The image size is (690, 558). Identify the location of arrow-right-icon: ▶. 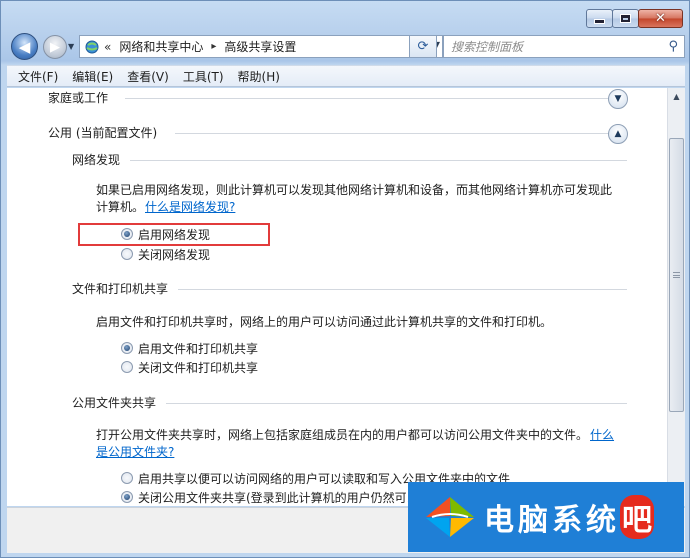
(55, 47).